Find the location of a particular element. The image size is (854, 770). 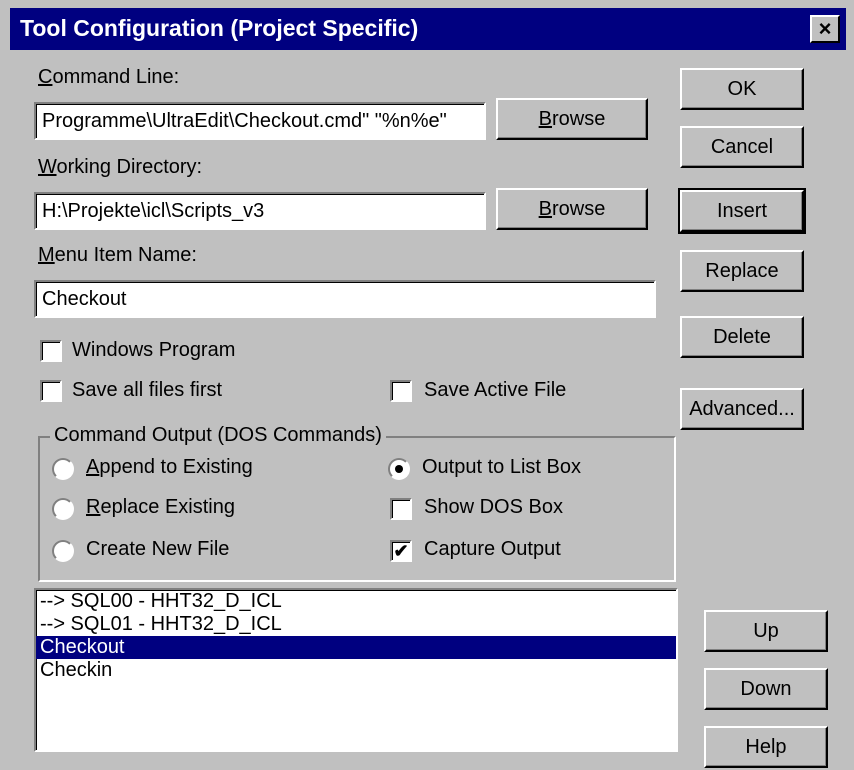

show-dos-box-label: Show DOS Box is located at coordinates (493, 507).